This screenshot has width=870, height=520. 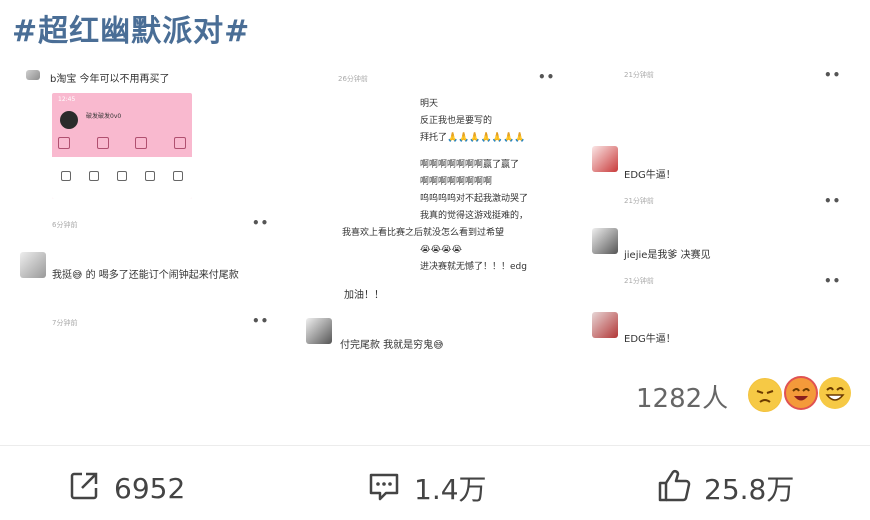 What do you see at coordinates (765, 395) in the screenshot?
I see `angry-face-icon` at bounding box center [765, 395].